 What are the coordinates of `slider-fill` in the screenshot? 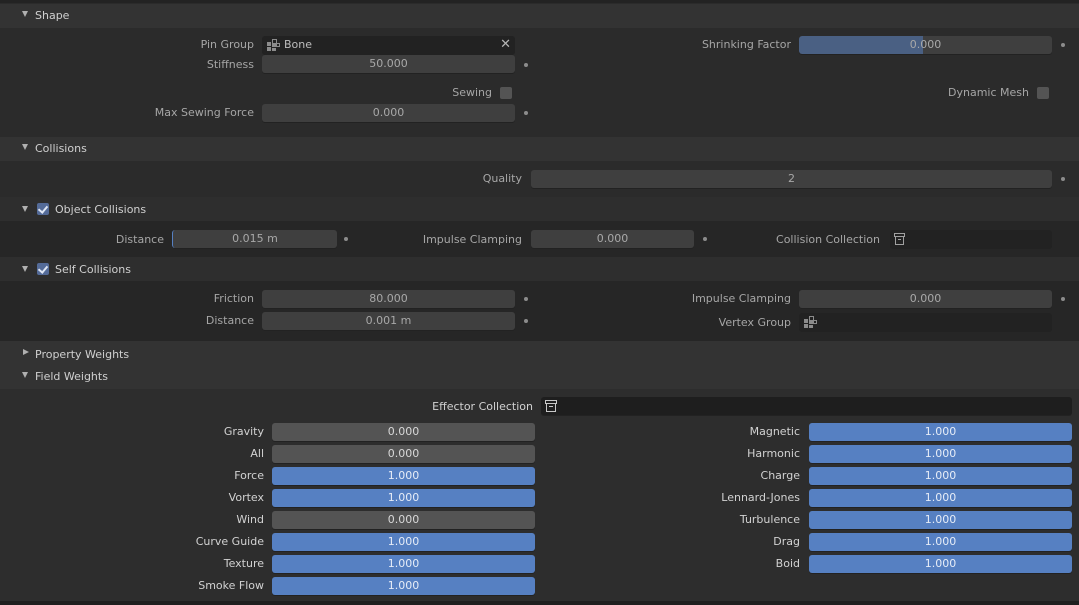 It's located at (861, 45).